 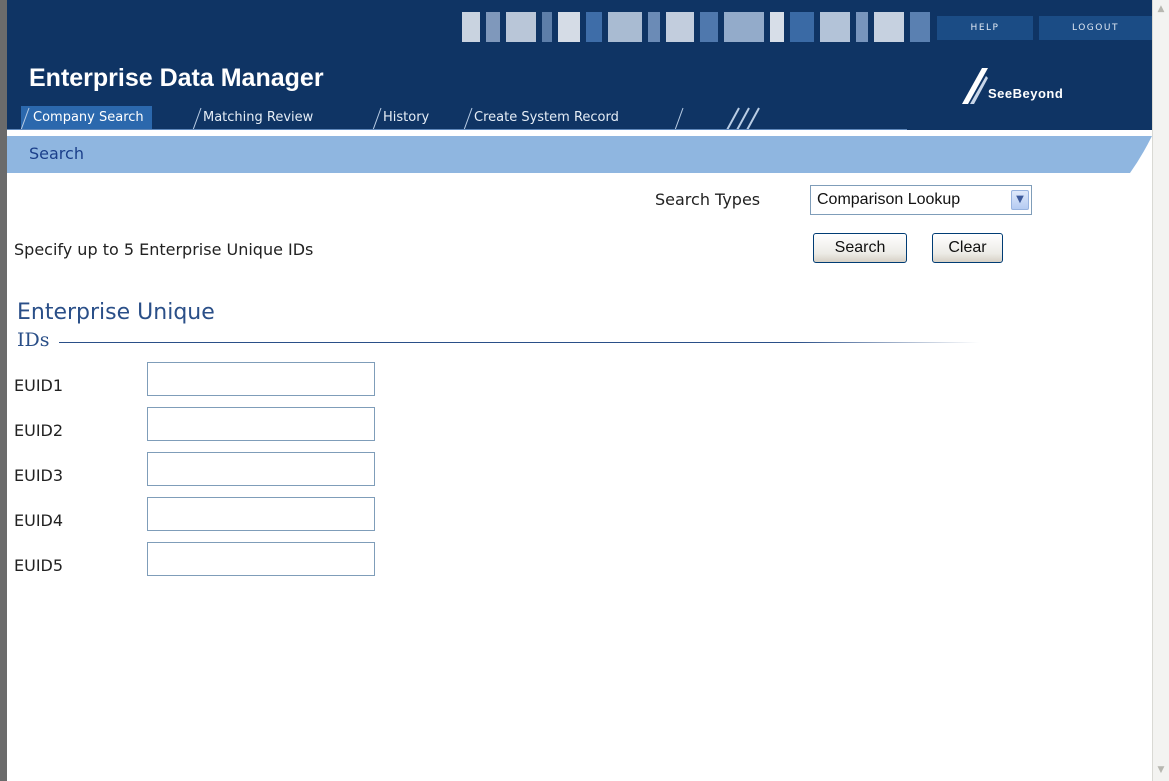 I want to click on chevron-down-icon: ▼, so click(x=1020, y=200).